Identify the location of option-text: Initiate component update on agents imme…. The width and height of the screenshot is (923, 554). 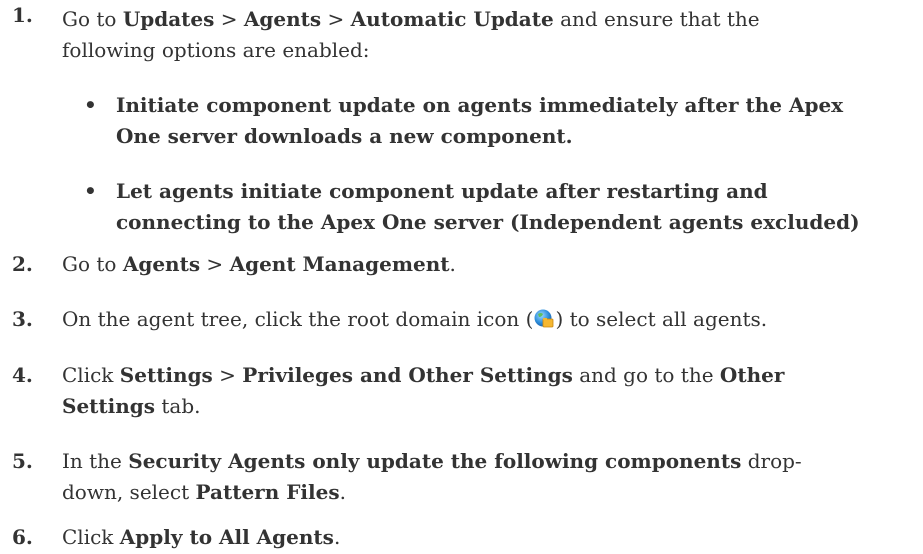
(480, 105).